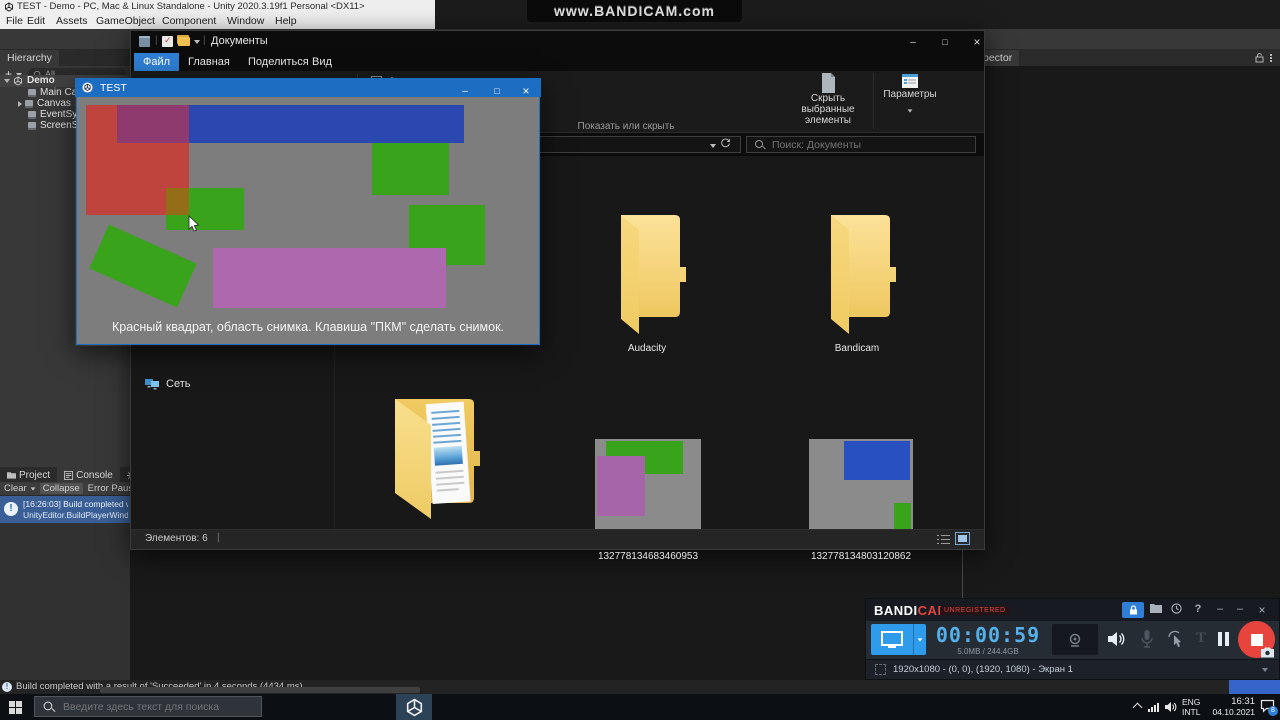 This screenshot has width=1280, height=720. I want to click on refresh-button, so click(725, 143).